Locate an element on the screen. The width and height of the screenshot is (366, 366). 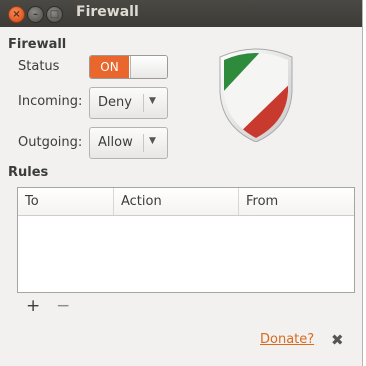
close-icon: ✖ is located at coordinates (337, 340).